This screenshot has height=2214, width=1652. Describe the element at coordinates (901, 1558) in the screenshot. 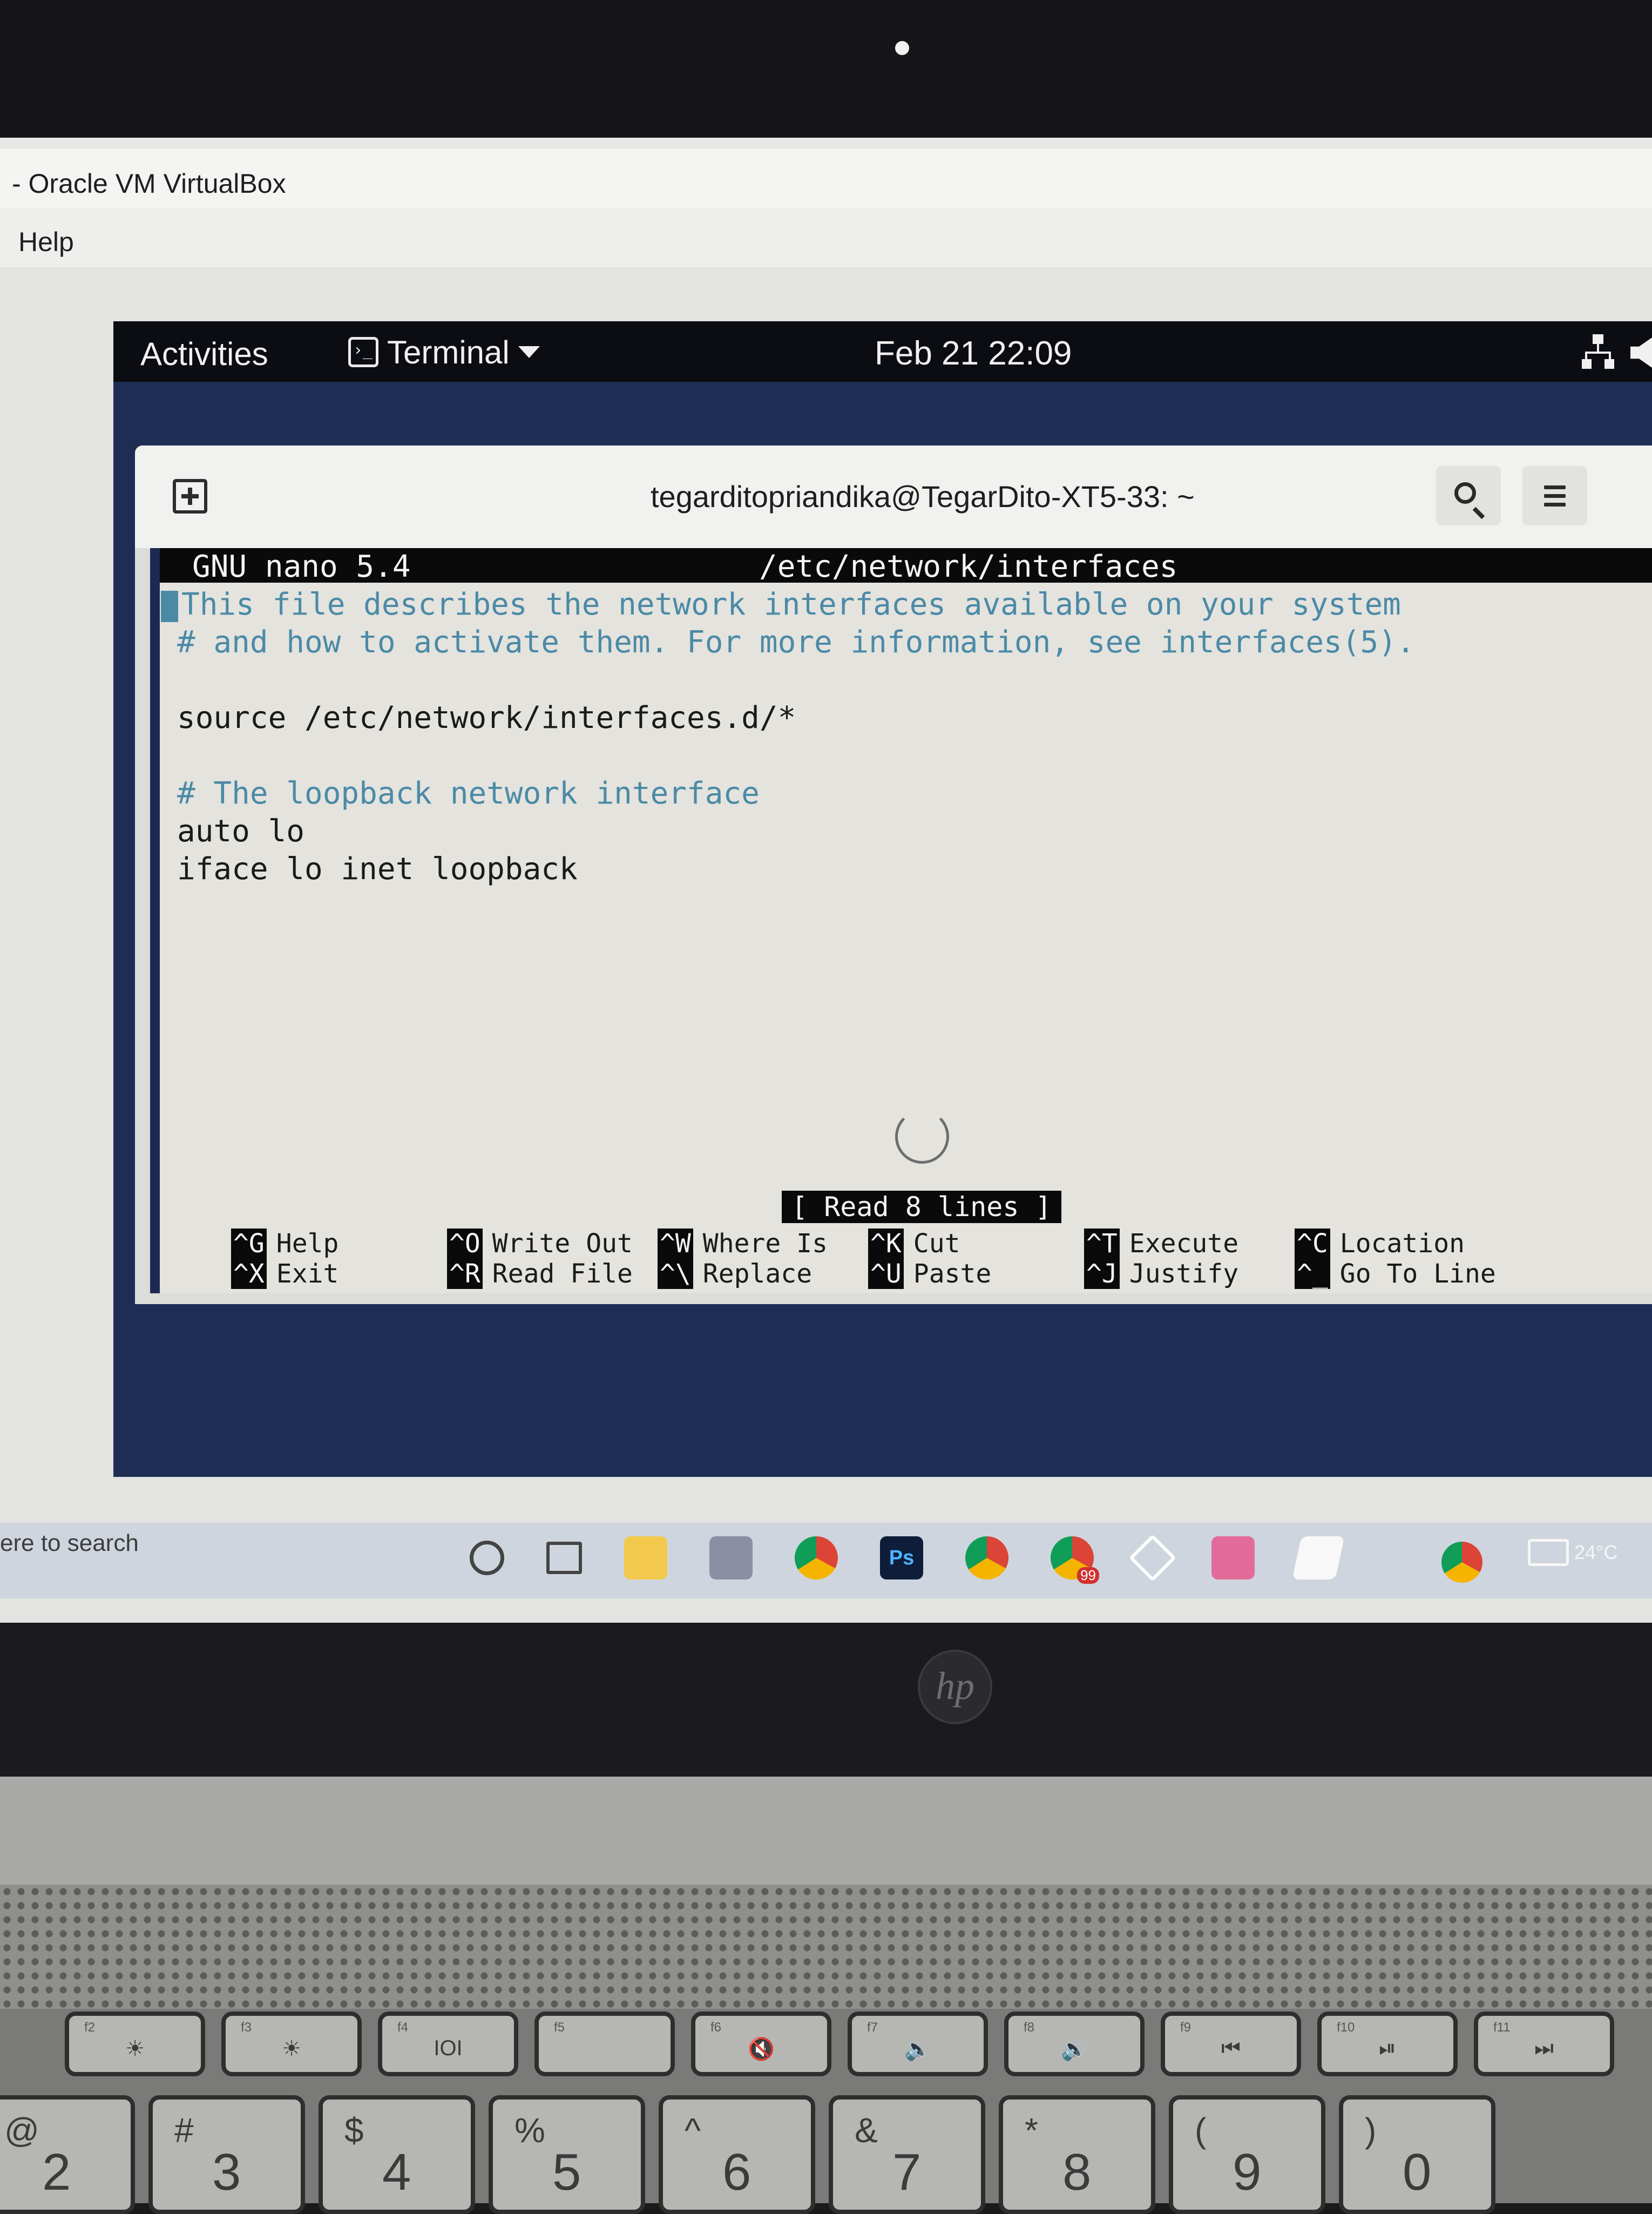

I see `photoshop-icon: Ps` at that location.